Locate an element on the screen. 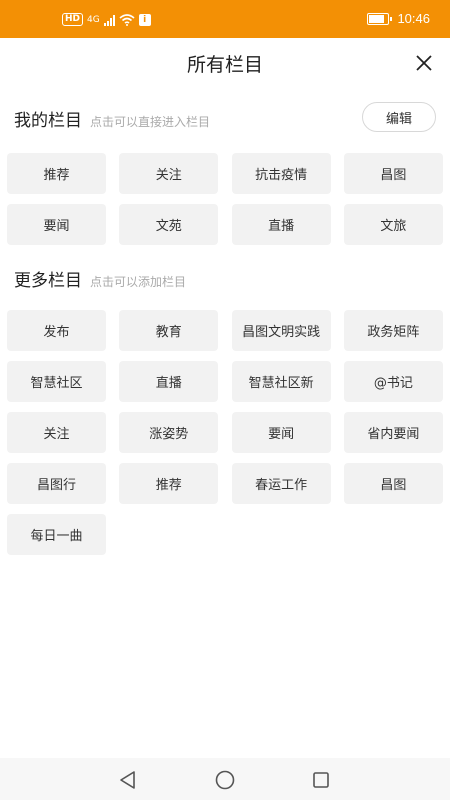  my-channel-item: 文旅 is located at coordinates (393, 224).